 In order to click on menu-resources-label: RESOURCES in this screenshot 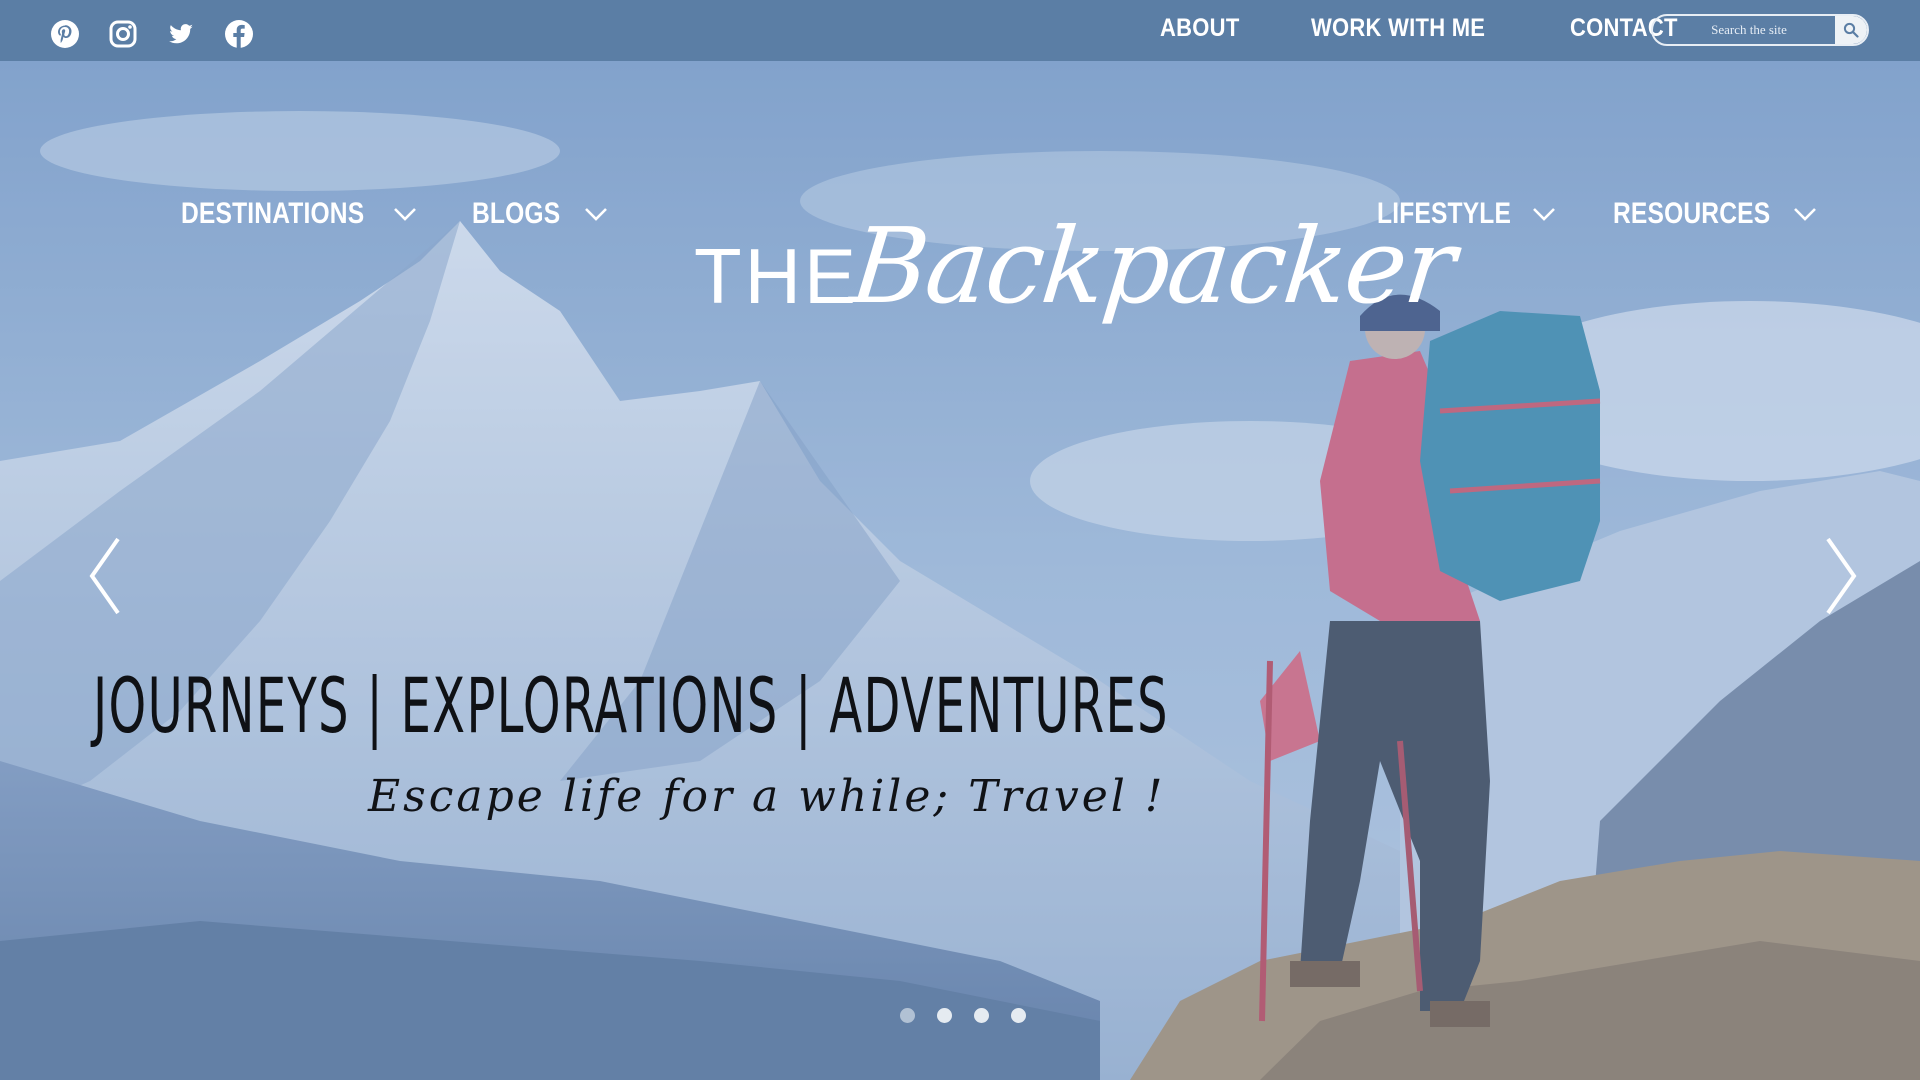, I will do `click(1692, 213)`.